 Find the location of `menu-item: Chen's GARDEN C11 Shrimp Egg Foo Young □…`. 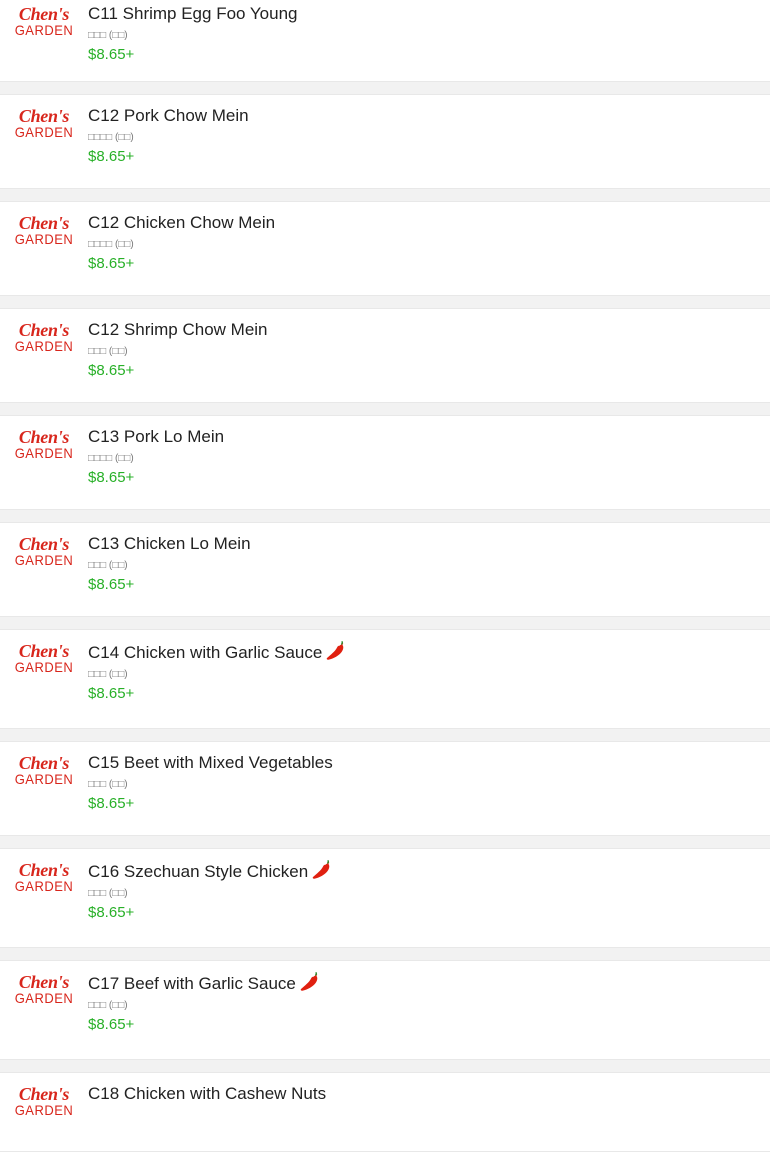

menu-item: Chen's GARDEN C11 Shrimp Egg Foo Young □… is located at coordinates (385, 41).